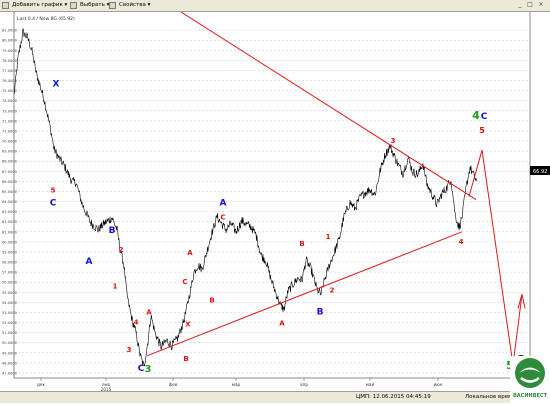  Describe the element at coordinates (10, 303) in the screenshot. I see `y-tick-label: 54.0000` at that location.